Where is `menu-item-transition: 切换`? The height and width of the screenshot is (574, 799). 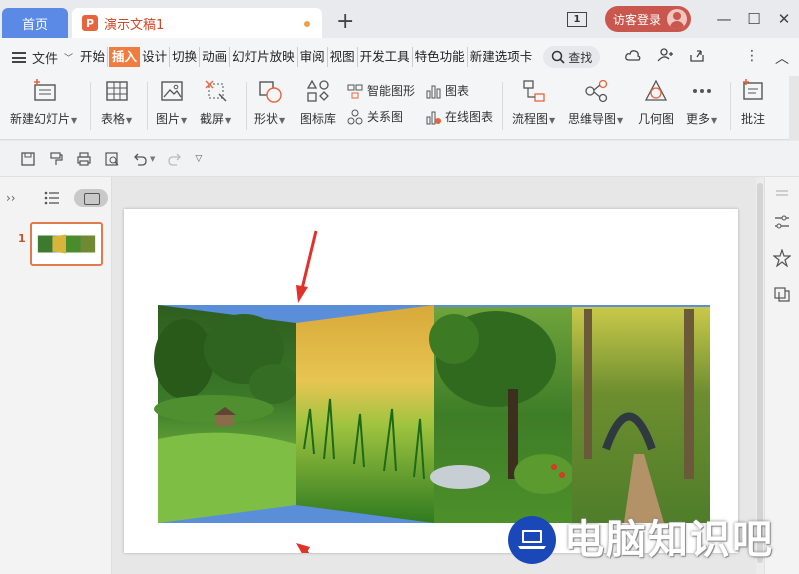 menu-item-transition: 切换 is located at coordinates (186, 57).